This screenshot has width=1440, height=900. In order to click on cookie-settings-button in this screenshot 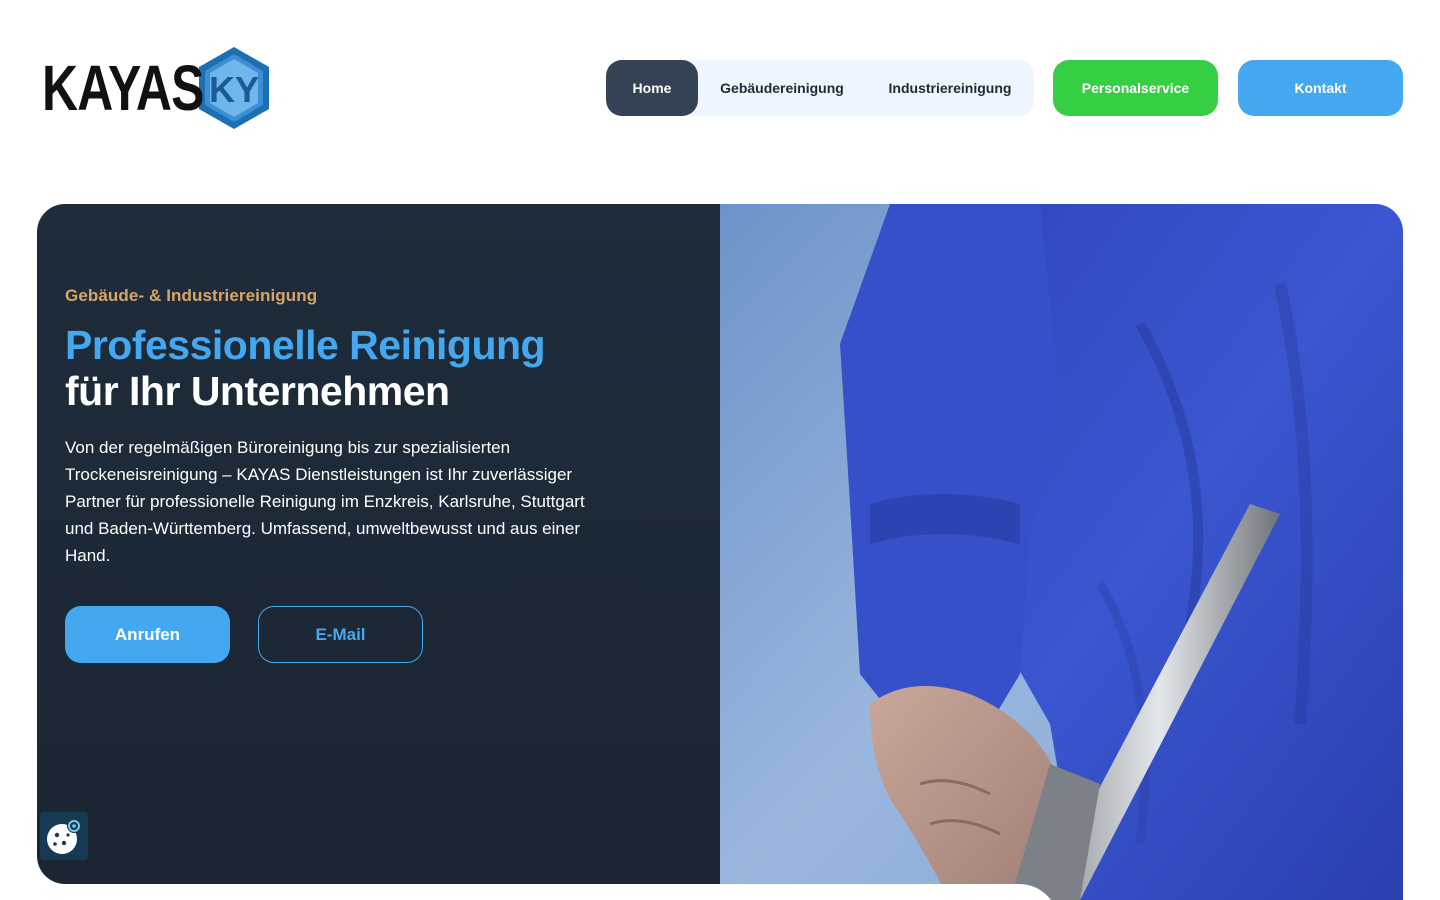, I will do `click(64, 836)`.